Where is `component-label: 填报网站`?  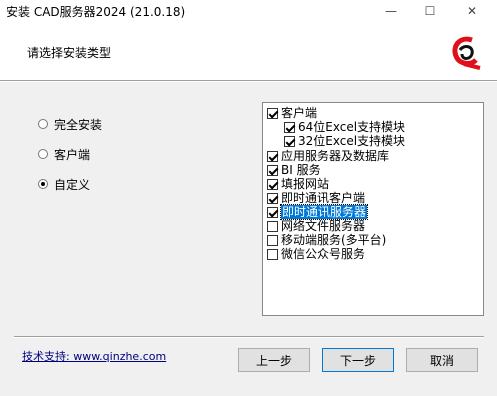
component-label: 填报网站 is located at coordinates (305, 184).